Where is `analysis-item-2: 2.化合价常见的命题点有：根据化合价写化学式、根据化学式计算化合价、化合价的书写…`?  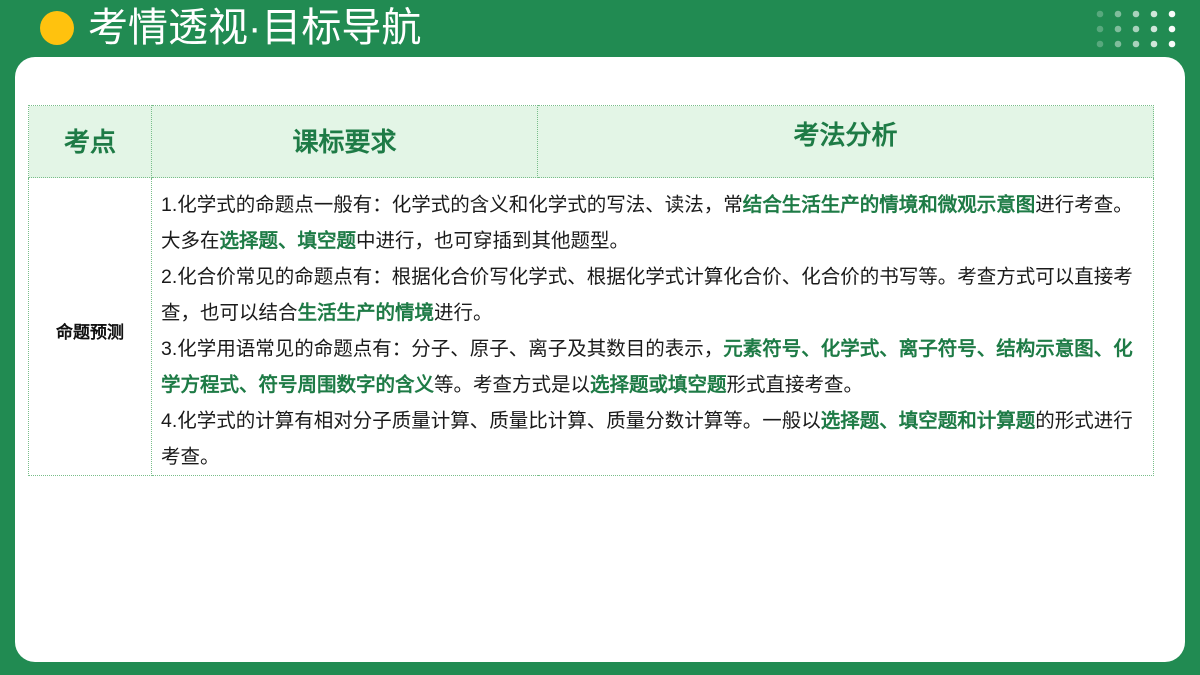 analysis-item-2: 2.化合价常见的命题点有：根据化合价写化学式、根据化学式计算化合价、化合价的书写… is located at coordinates (655, 295).